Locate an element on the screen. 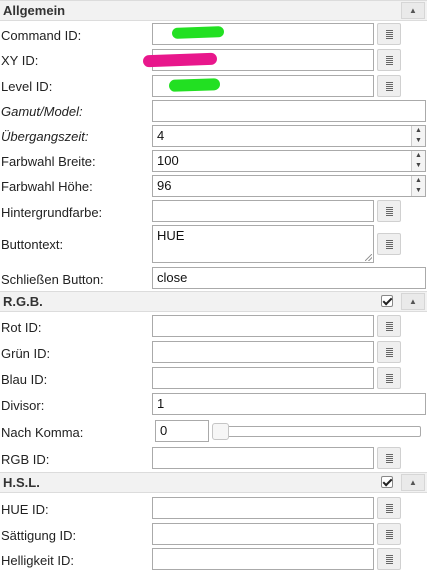  hue-id-field is located at coordinates (263, 508).